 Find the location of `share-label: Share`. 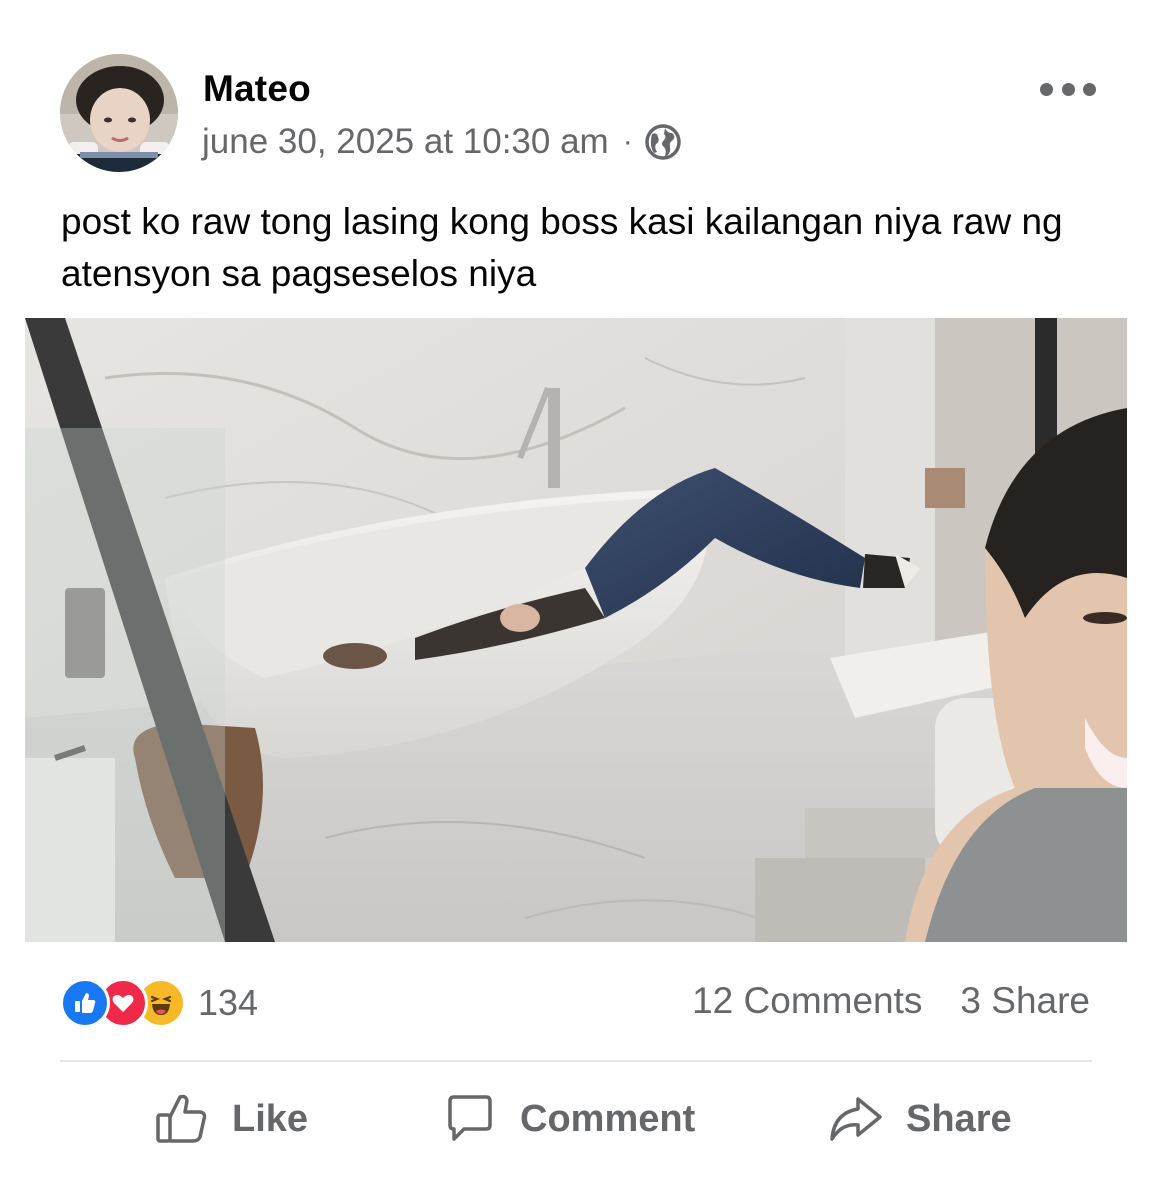

share-label: Share is located at coordinates (959, 1118).